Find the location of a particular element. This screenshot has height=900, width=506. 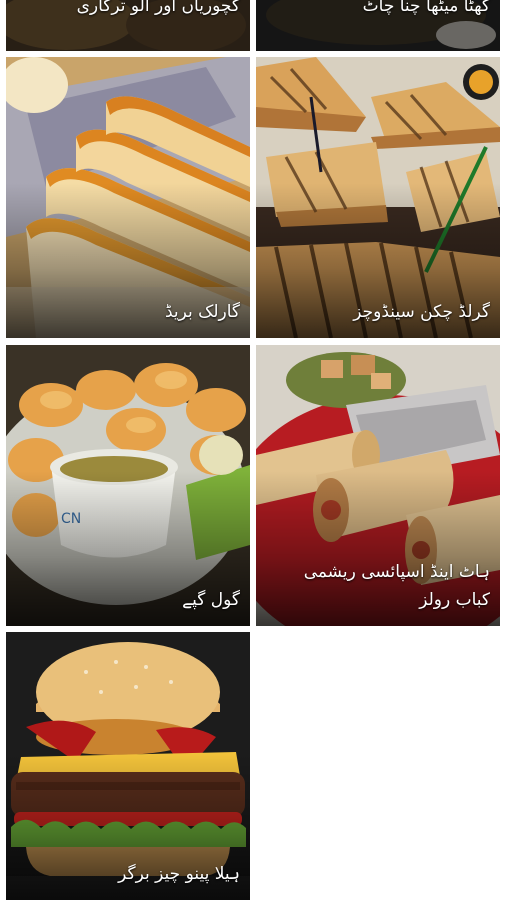

recipe-title: گول گپے is located at coordinates (211, 600).